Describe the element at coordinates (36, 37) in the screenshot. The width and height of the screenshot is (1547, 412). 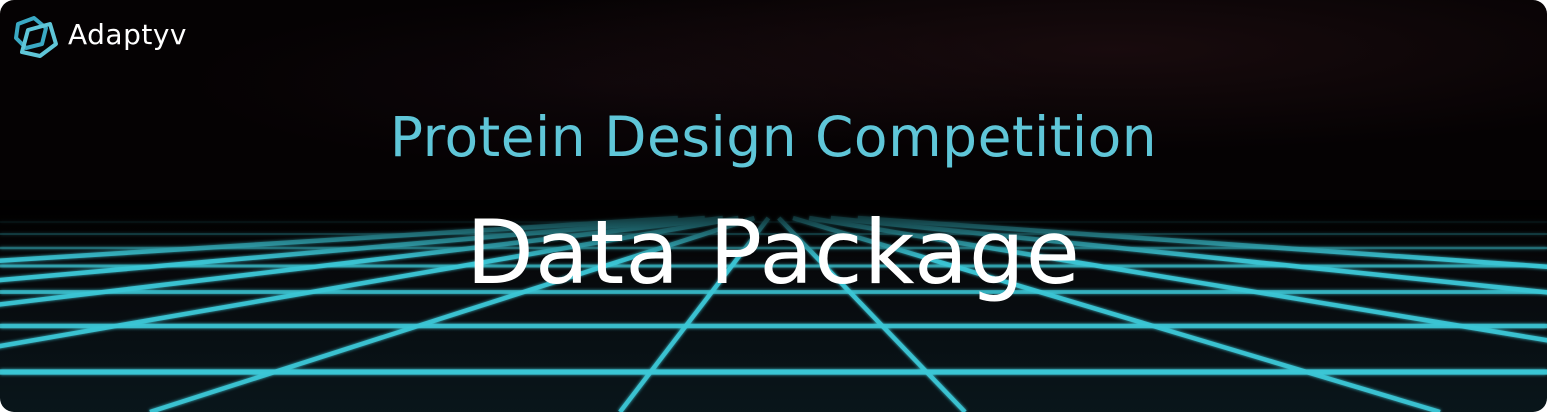
I see `adaptyv-logo-icon` at that location.